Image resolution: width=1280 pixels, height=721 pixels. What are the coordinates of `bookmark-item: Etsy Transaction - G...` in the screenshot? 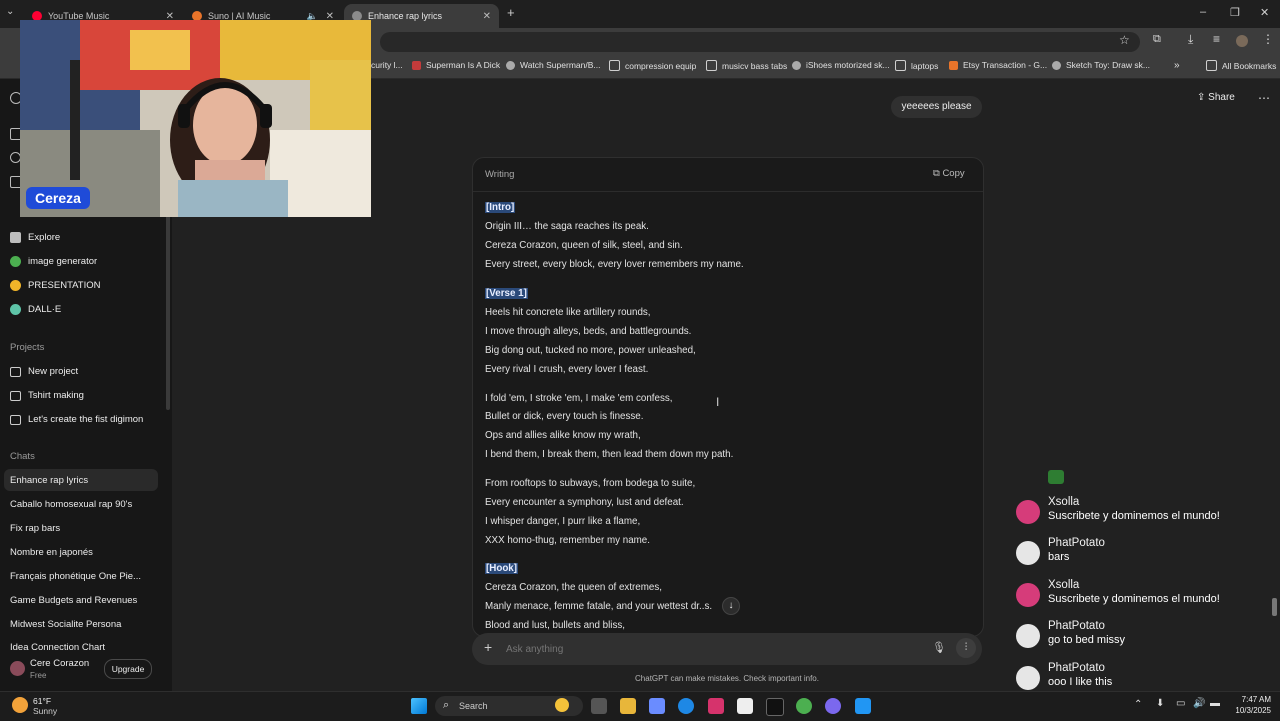 It's located at (998, 65).